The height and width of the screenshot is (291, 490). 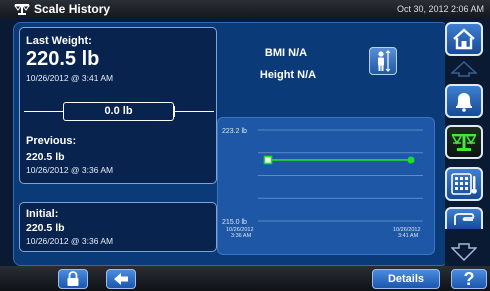 I want to click on initial-weight-card: Initial: 220.5 lb 10/26/2012 @ 3:36 AM, so click(x=118, y=227).